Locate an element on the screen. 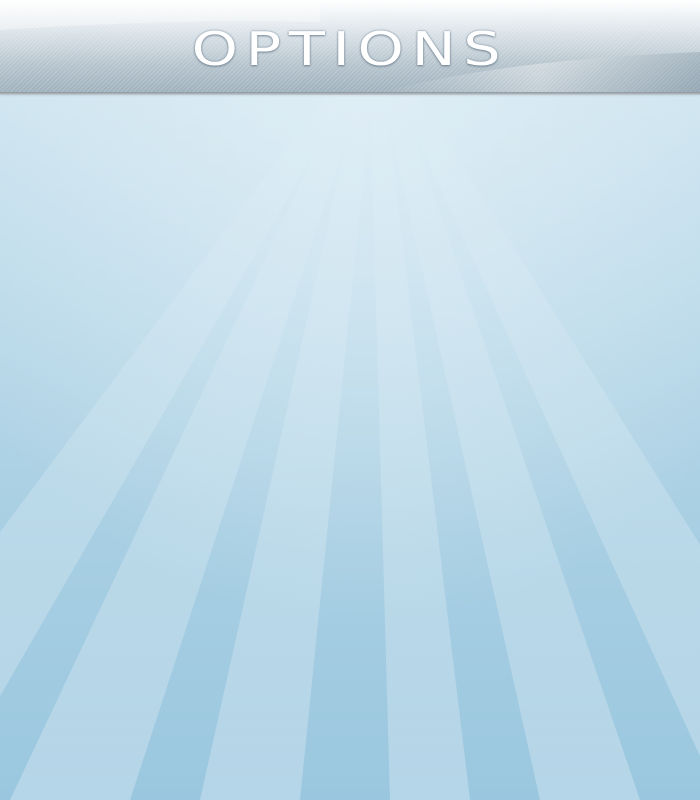 This screenshot has height=800, width=700. header-bar: OPTIONS is located at coordinates (350, 46).